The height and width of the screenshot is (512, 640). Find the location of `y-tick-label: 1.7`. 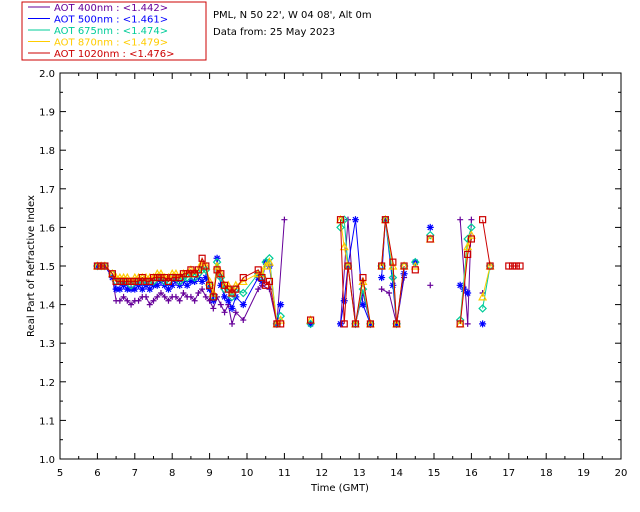

y-tick-label: 1.7 is located at coordinates (47, 190).